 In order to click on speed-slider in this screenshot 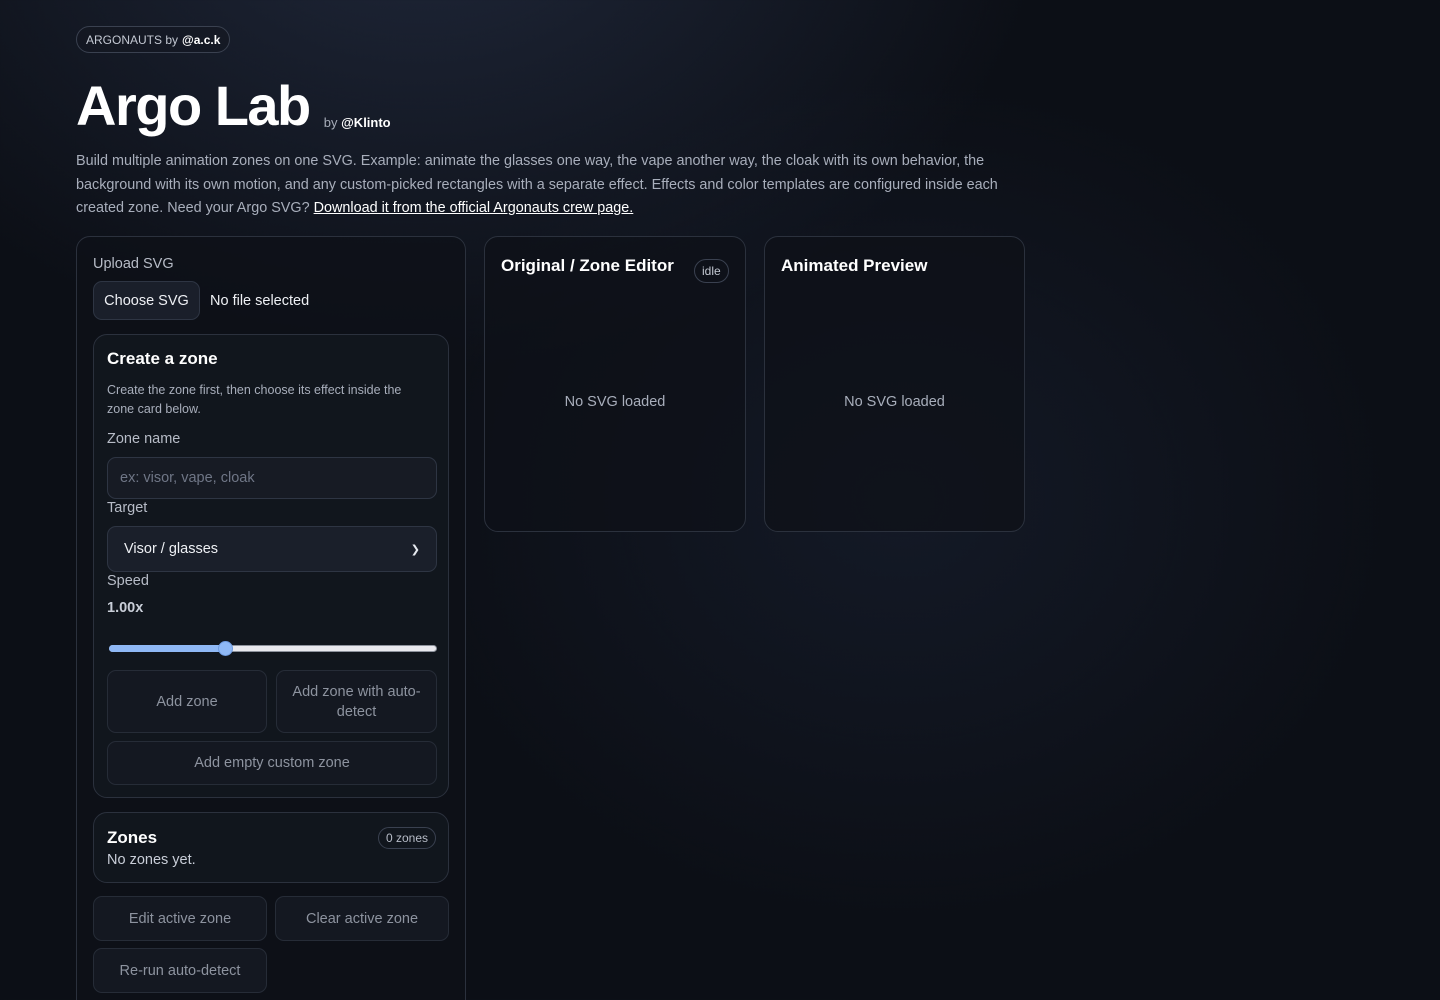, I will do `click(273, 648)`.